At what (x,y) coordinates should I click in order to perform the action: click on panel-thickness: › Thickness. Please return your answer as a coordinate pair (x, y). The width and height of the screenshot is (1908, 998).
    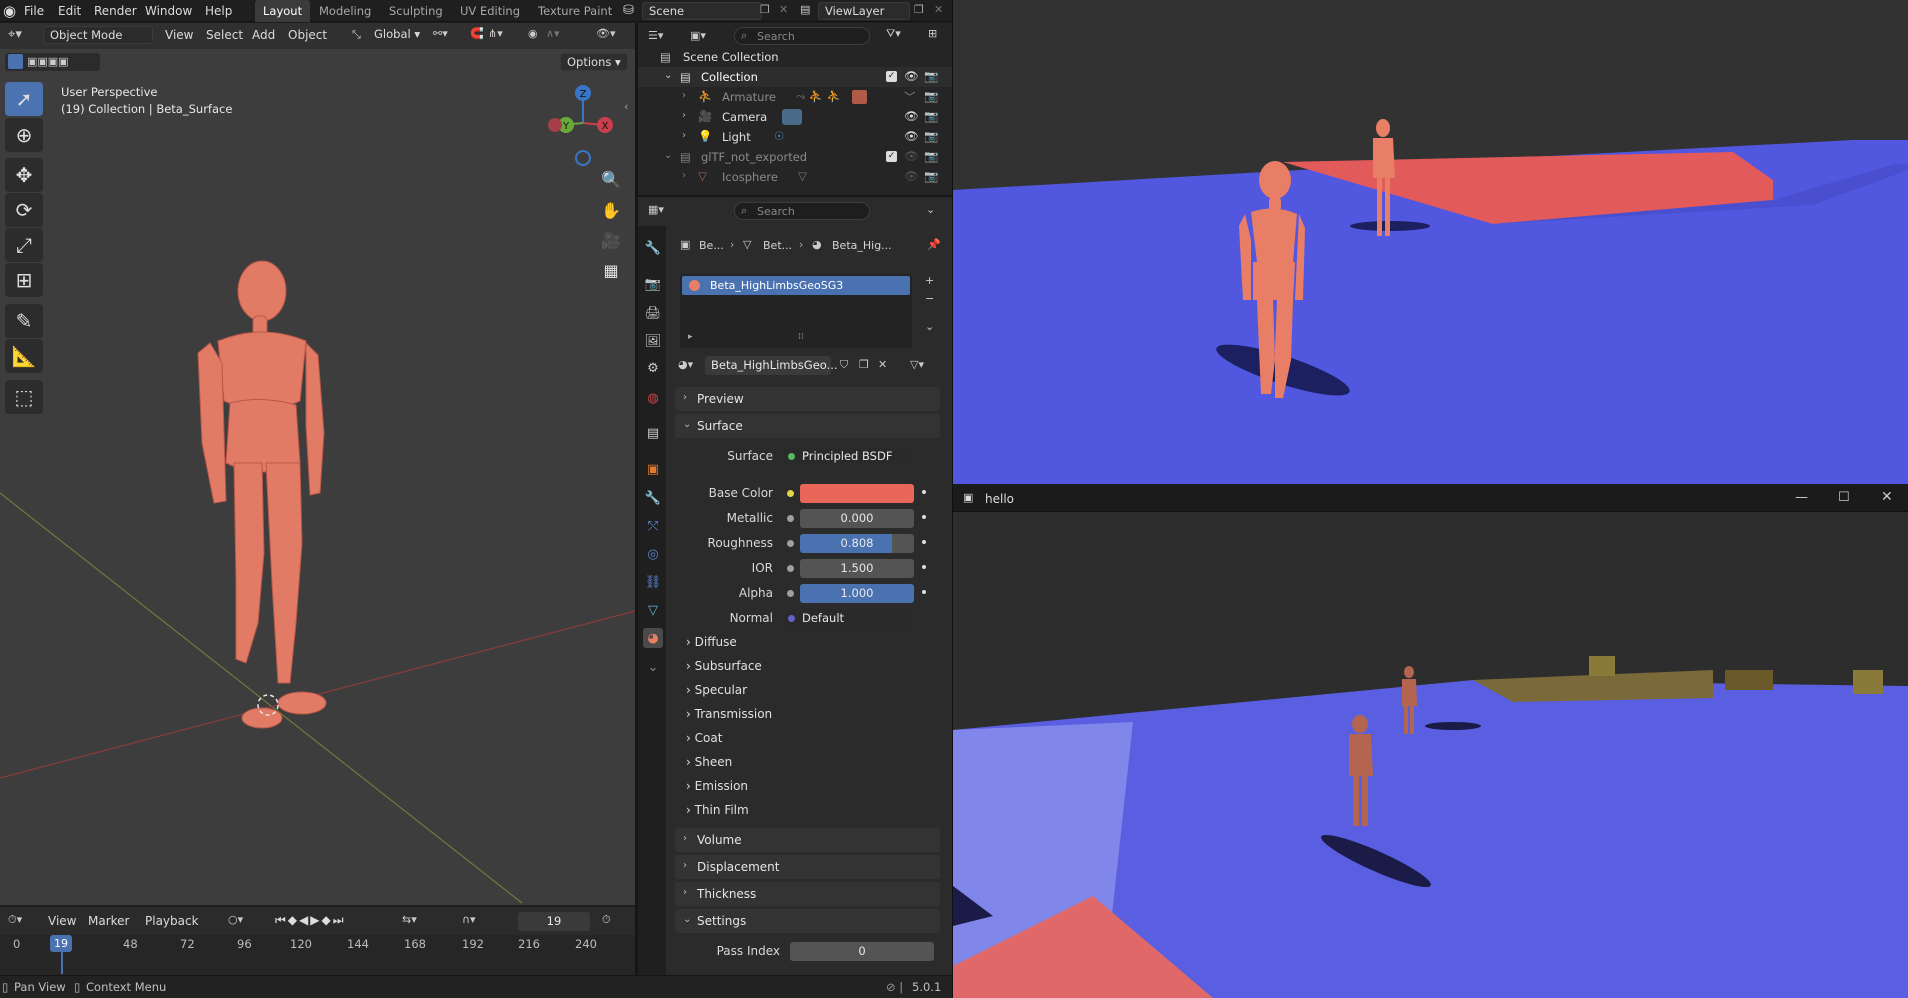
    Looking at the image, I should click on (807, 894).